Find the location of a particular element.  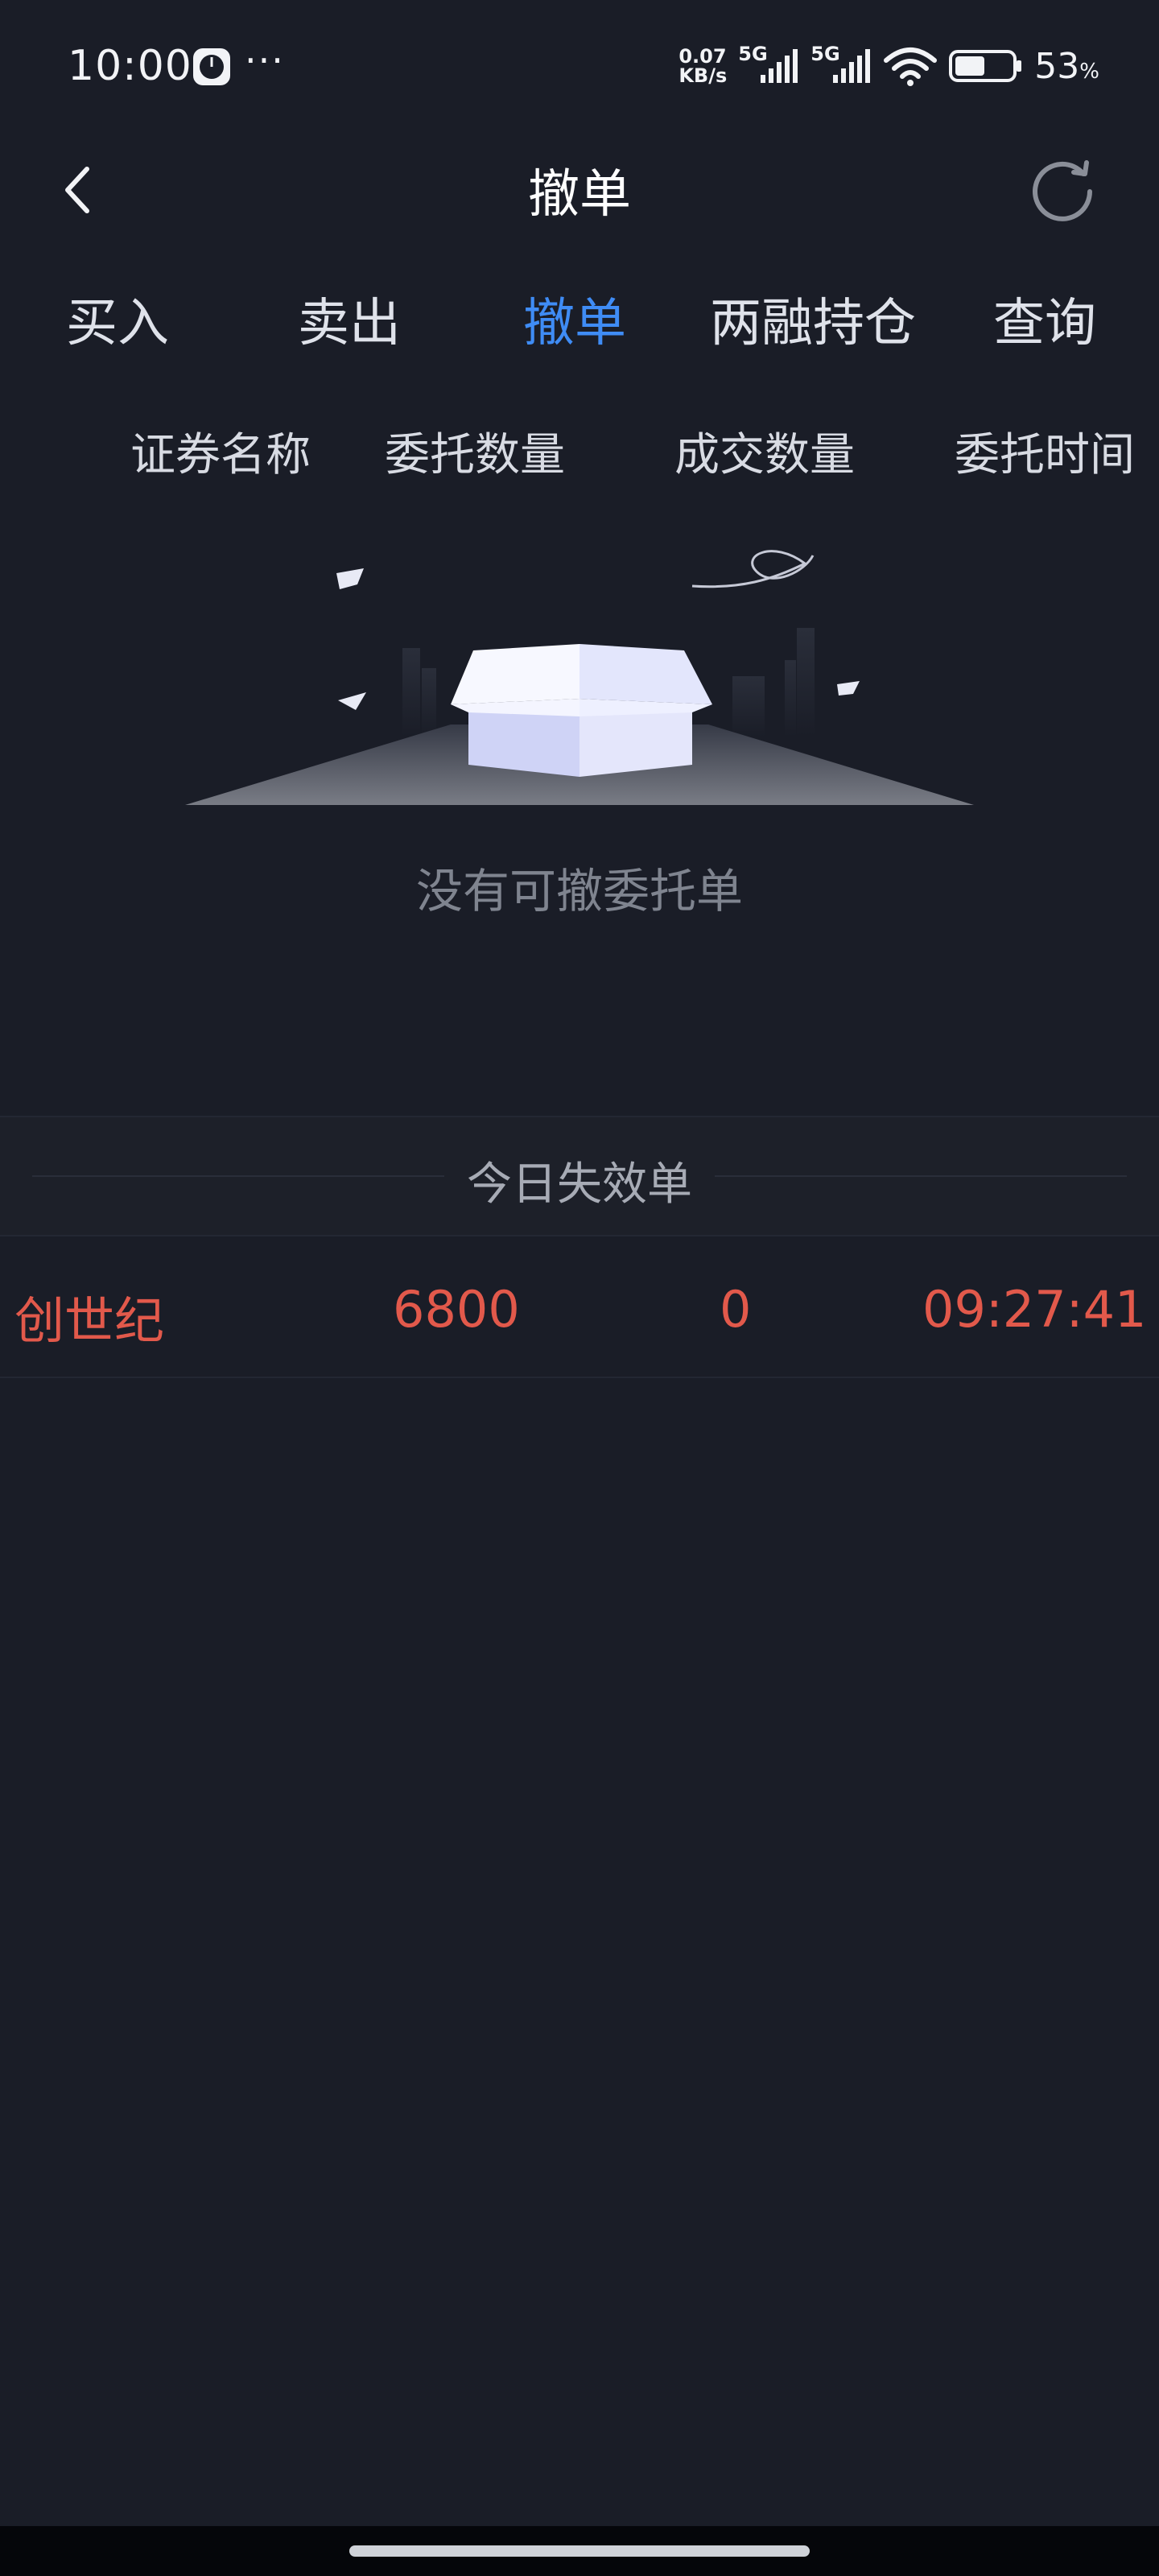

table-row: 创世纪 6800 0 09:27:41 is located at coordinates (579, 1306).